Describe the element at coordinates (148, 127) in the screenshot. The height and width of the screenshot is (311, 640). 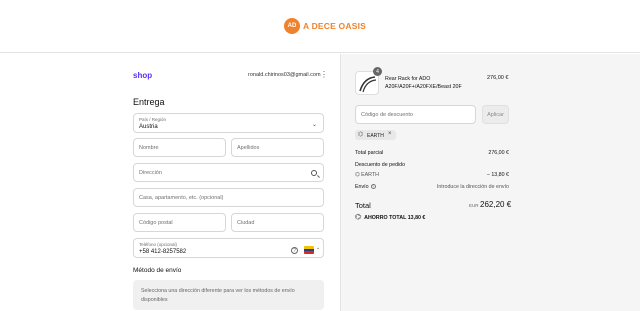
I see `country-value: Austria` at that location.